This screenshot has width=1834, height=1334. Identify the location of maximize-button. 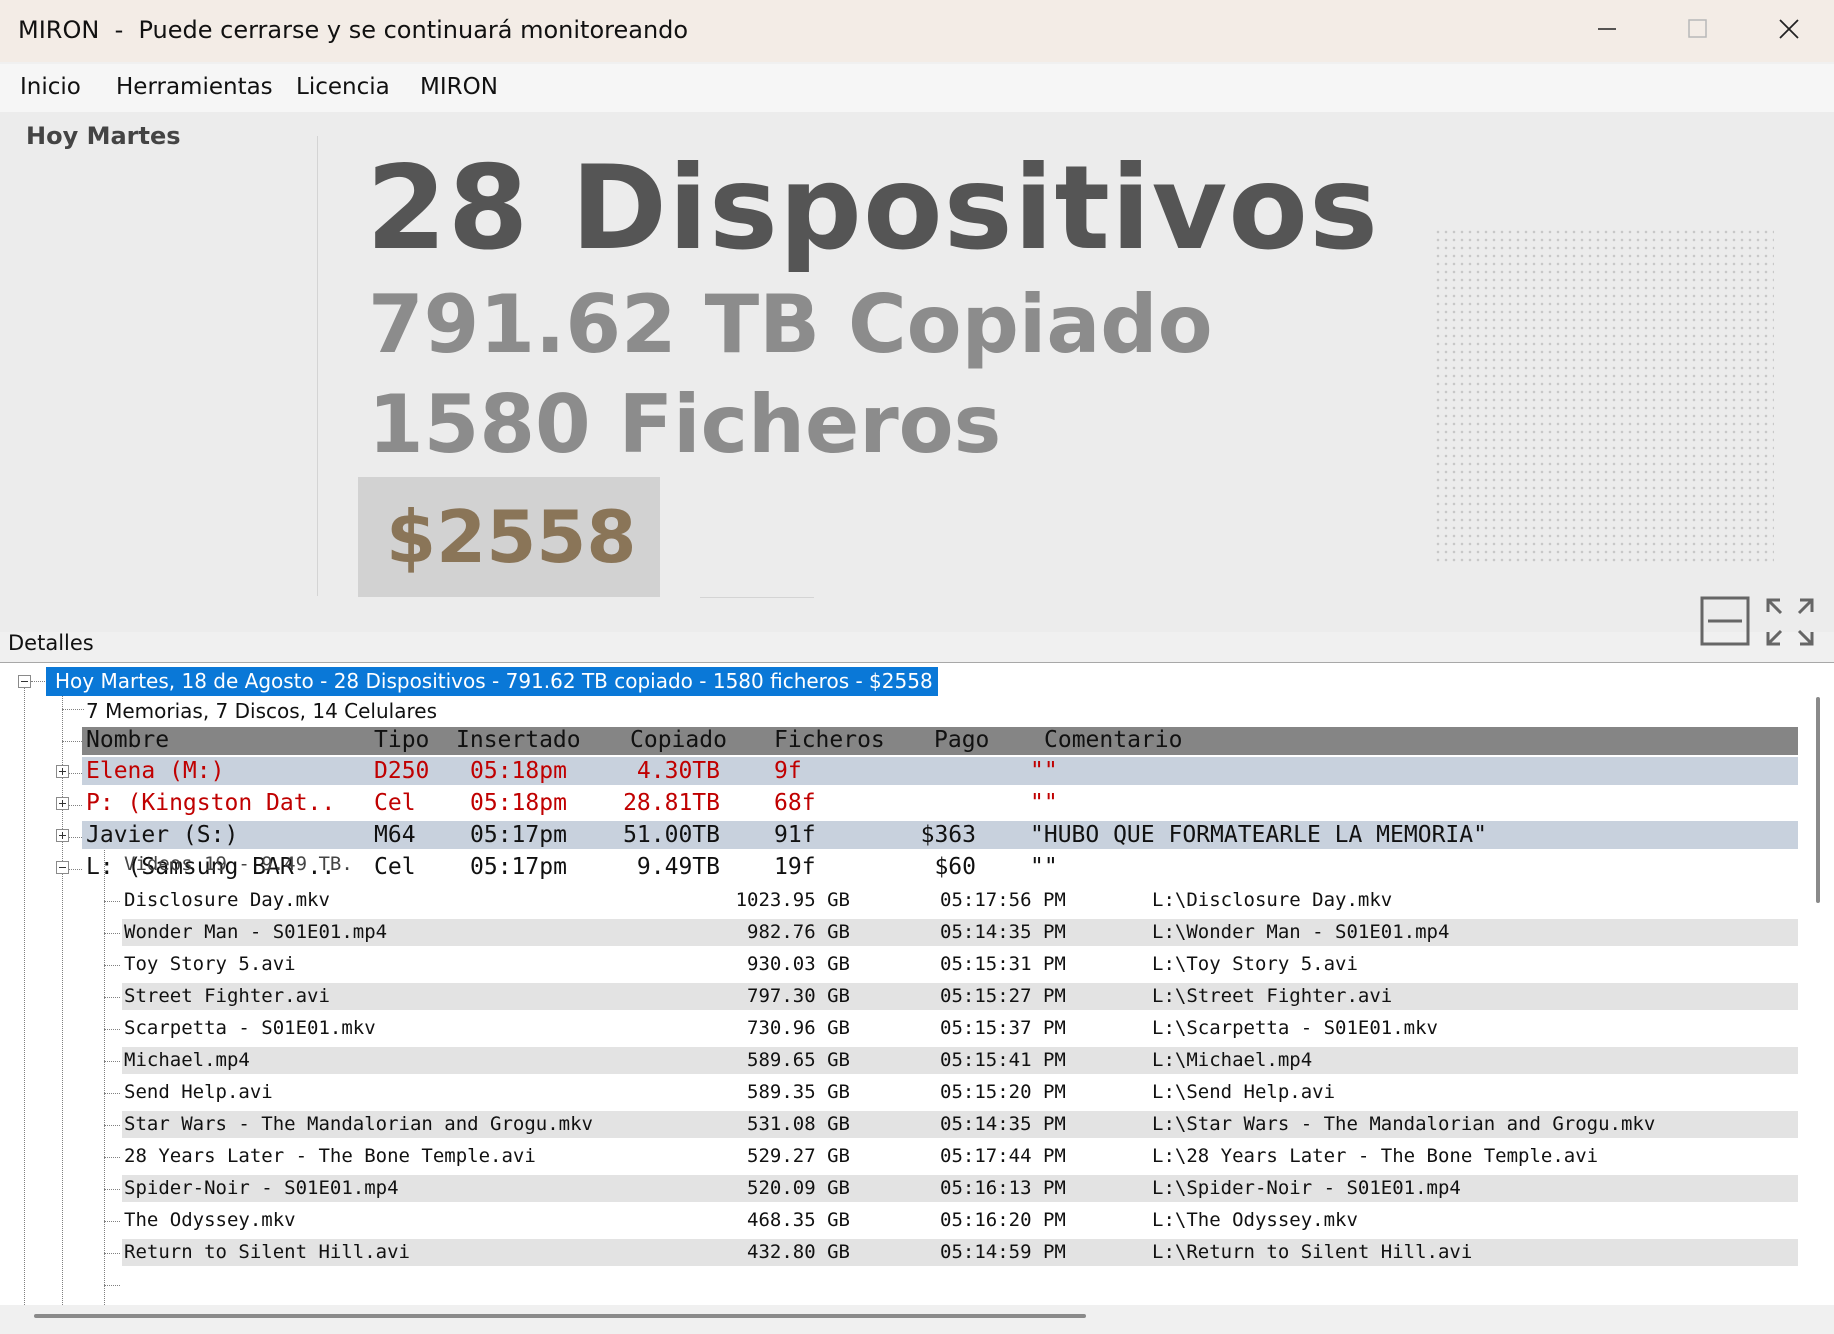
(1697, 30).